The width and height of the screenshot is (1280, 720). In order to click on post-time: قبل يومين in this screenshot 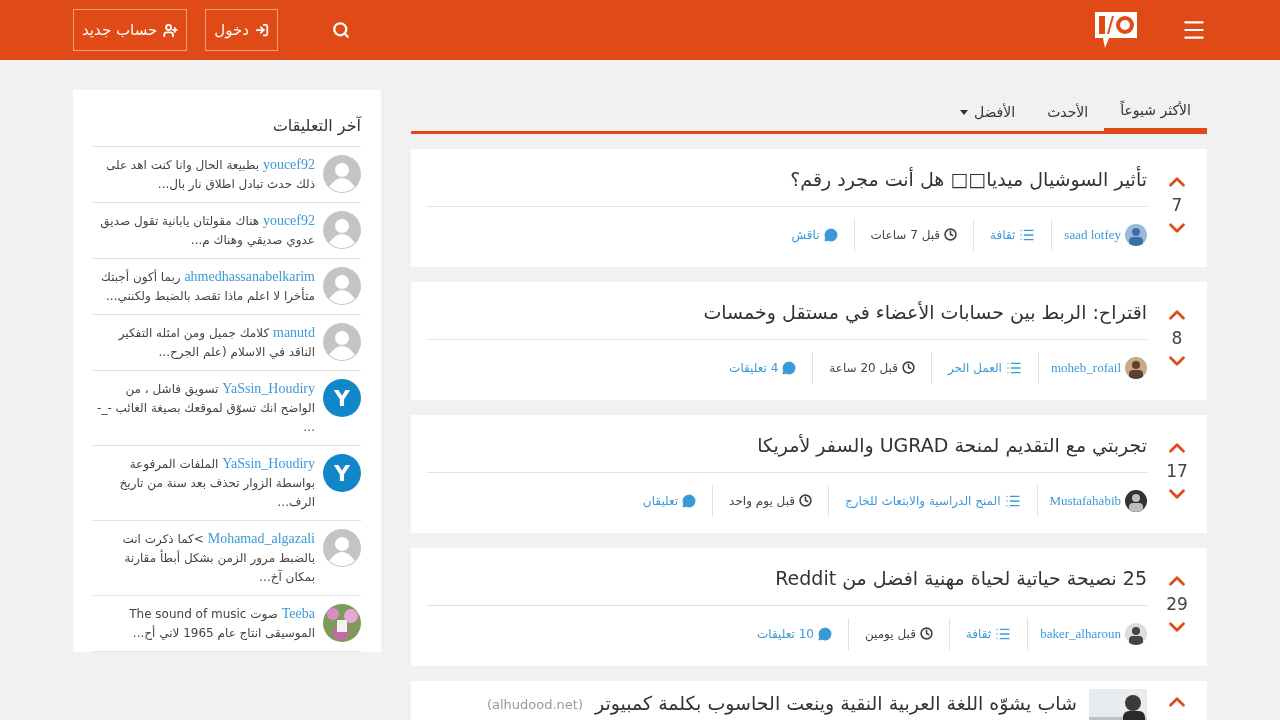, I will do `click(898, 633)`.